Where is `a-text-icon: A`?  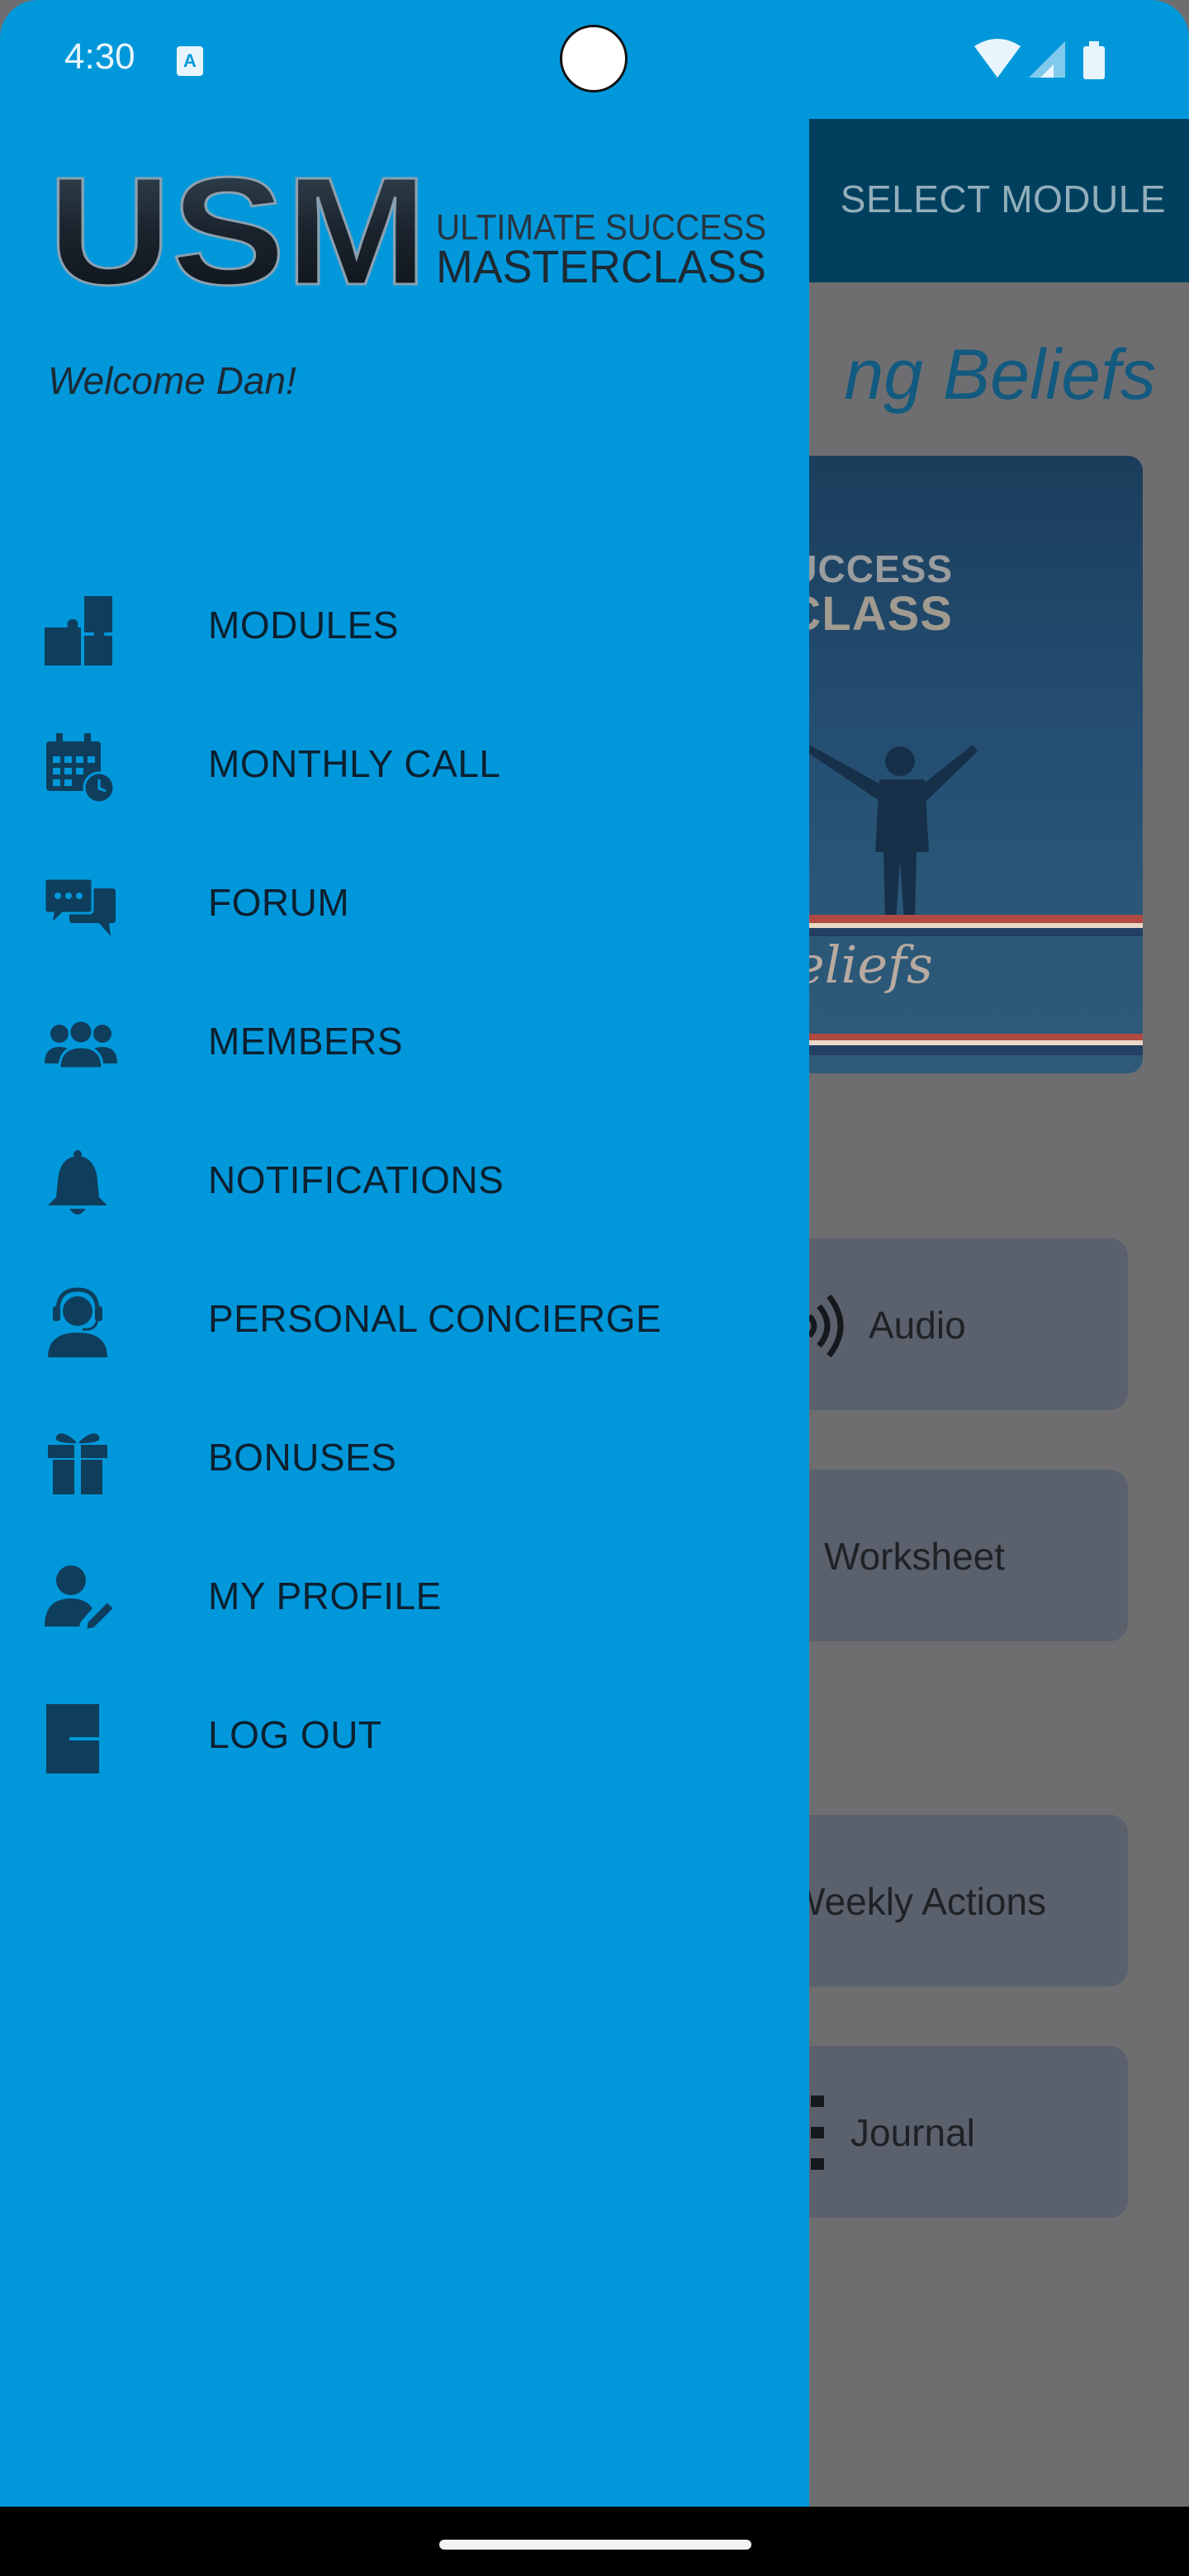 a-text-icon: A is located at coordinates (190, 61).